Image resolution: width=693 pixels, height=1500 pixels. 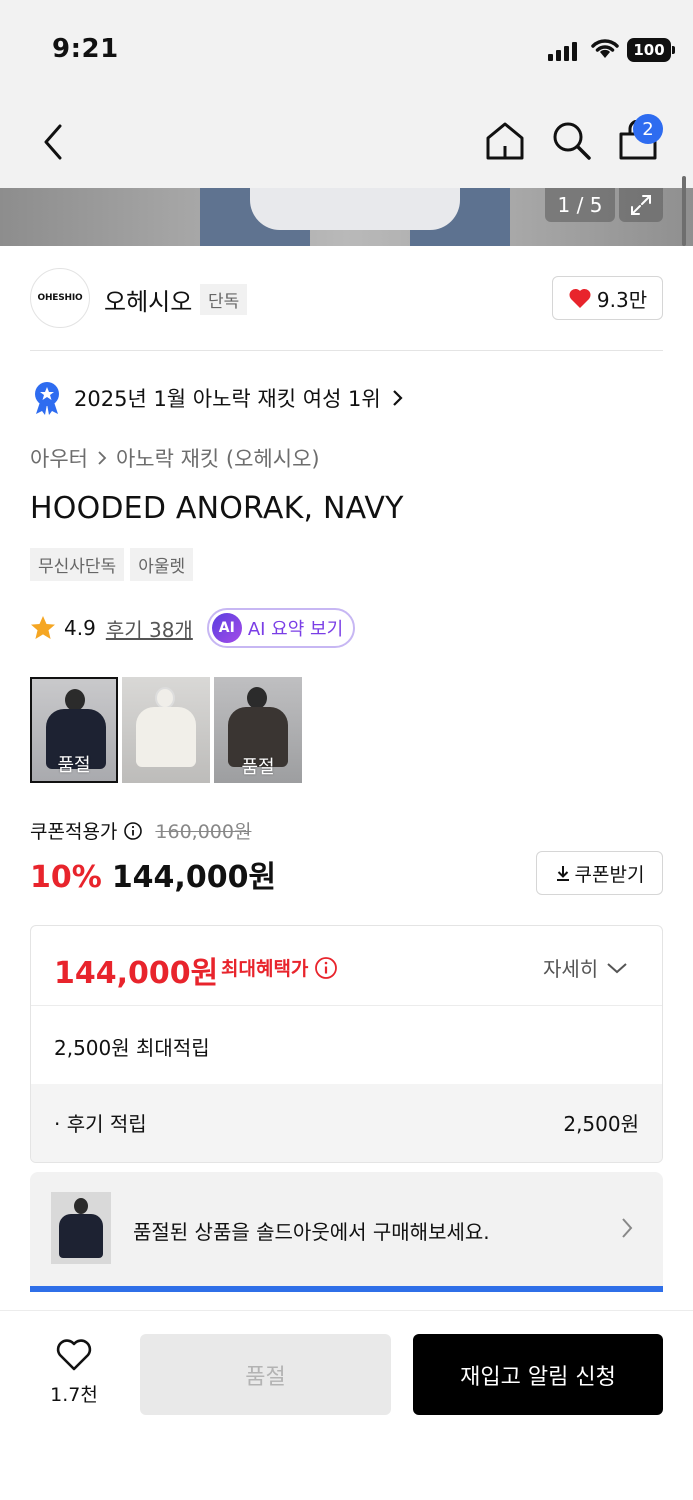 I want to click on ranking-link: 2025년 1월 아노락 재킷 여성 1위, so click(x=217, y=398).